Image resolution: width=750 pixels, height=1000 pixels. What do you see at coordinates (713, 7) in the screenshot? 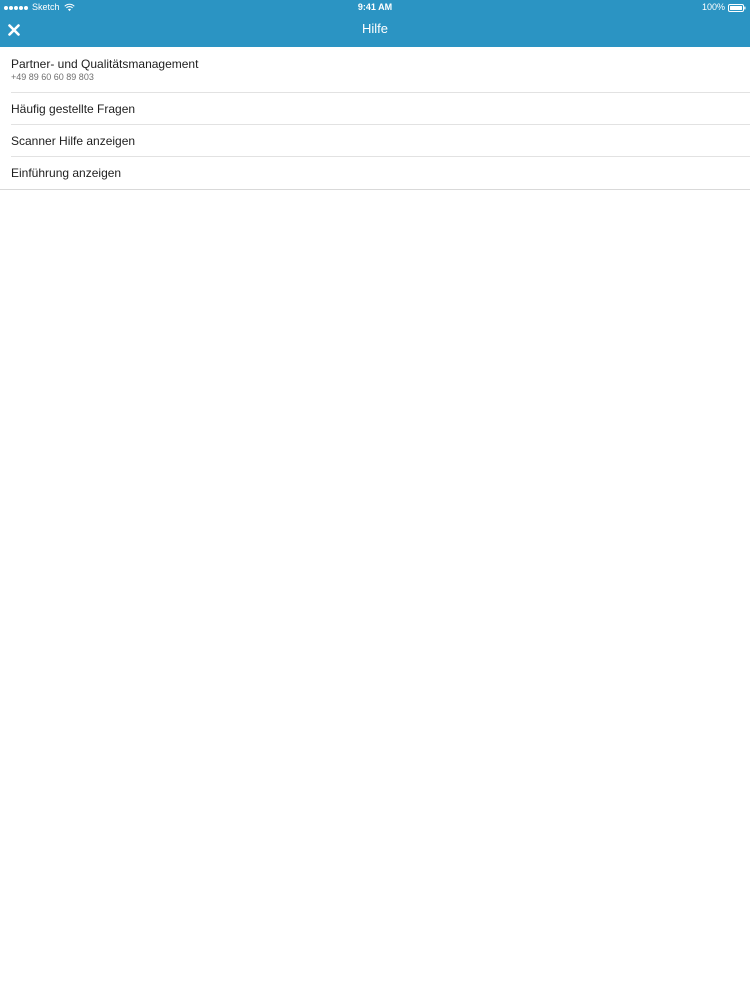
I see `battery-percent: 100%` at bounding box center [713, 7].